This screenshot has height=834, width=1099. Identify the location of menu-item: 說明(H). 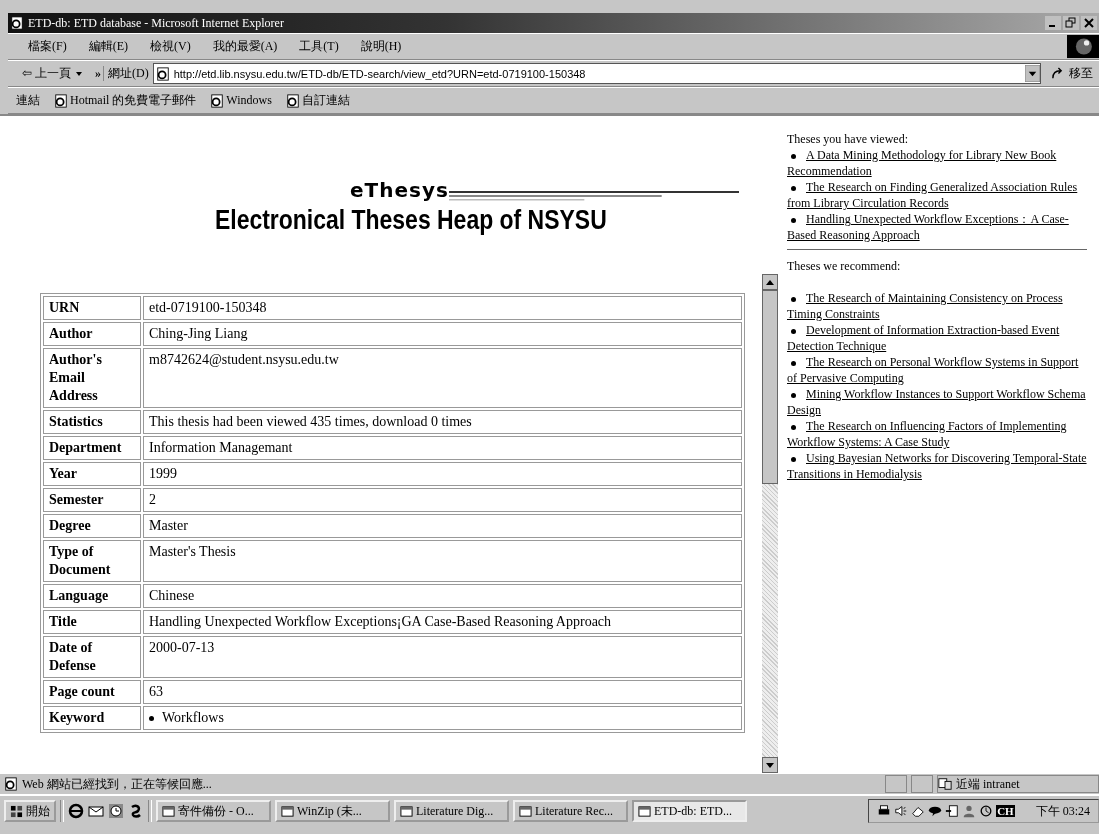
(381, 46).